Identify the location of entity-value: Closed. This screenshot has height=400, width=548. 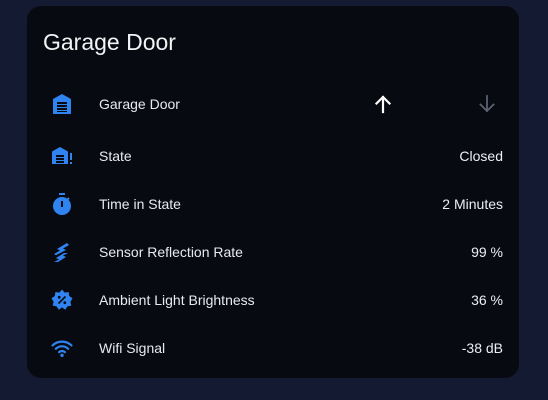
(481, 156).